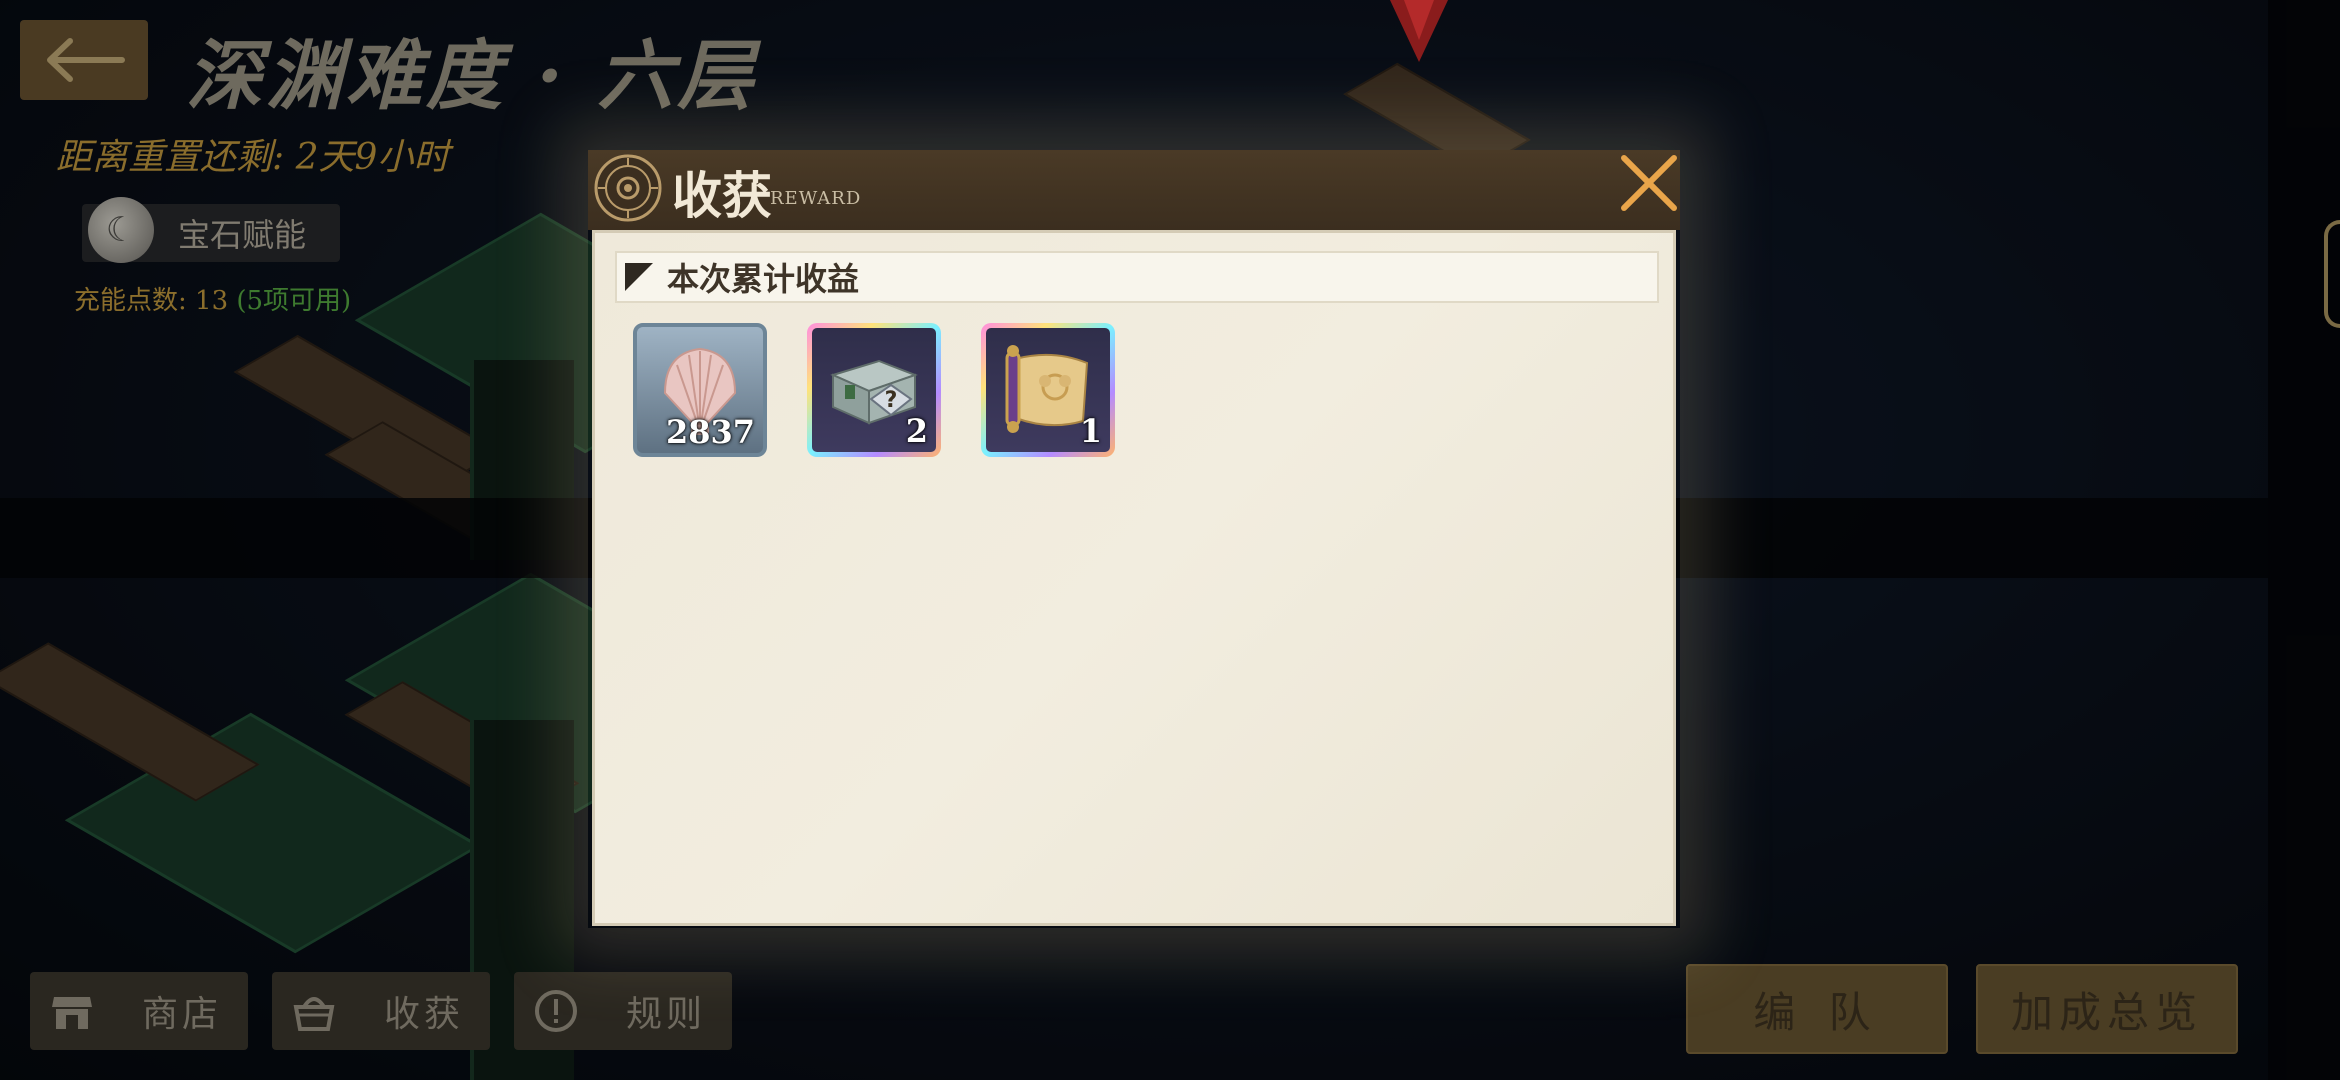  Describe the element at coordinates (1649, 183) in the screenshot. I see `close-icon` at that location.